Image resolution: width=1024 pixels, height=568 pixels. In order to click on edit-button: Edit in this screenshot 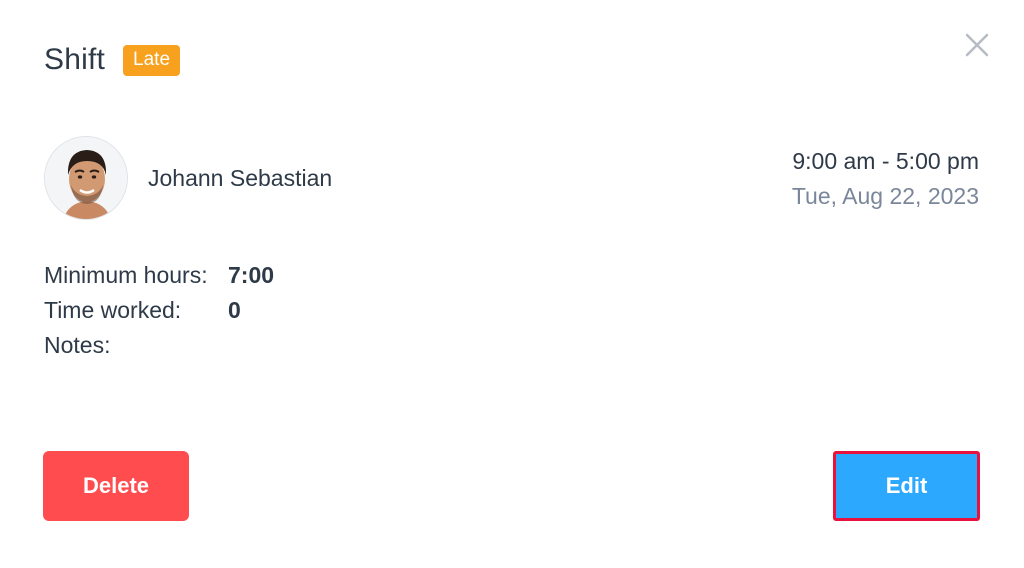, I will do `click(906, 486)`.